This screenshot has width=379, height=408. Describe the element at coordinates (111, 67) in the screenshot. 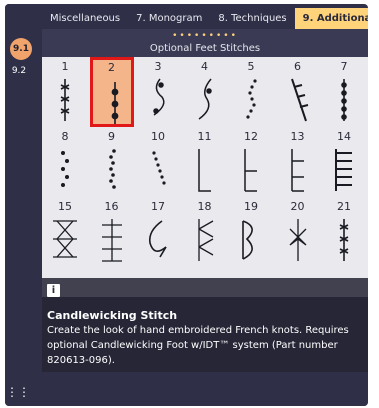

I see `stitch-number: 2` at that location.